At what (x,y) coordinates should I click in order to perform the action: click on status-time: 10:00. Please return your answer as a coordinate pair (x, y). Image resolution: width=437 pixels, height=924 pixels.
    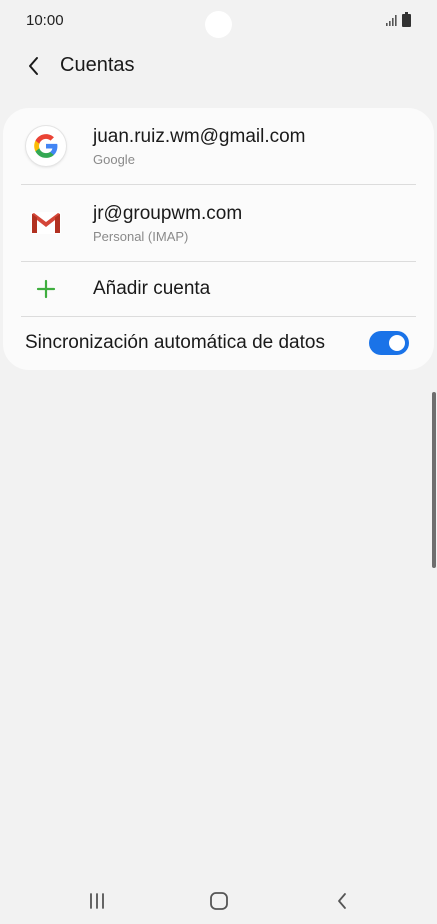
    Looking at the image, I should click on (45, 20).